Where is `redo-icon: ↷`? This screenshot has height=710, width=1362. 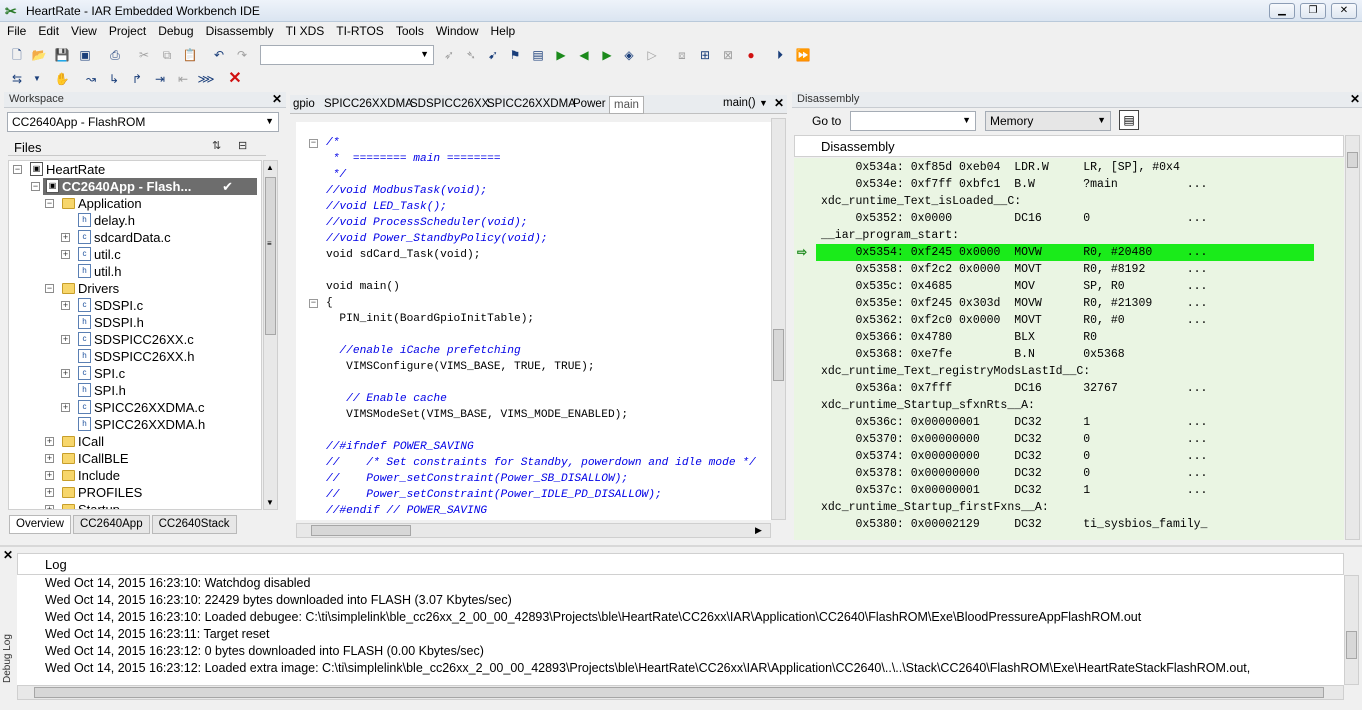 redo-icon: ↷ is located at coordinates (242, 55).